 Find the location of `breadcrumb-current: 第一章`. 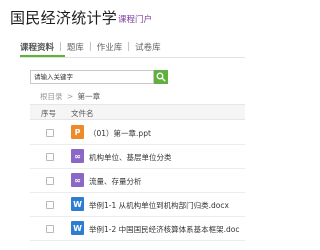

breadcrumb-current: 第一章 is located at coordinates (89, 96).